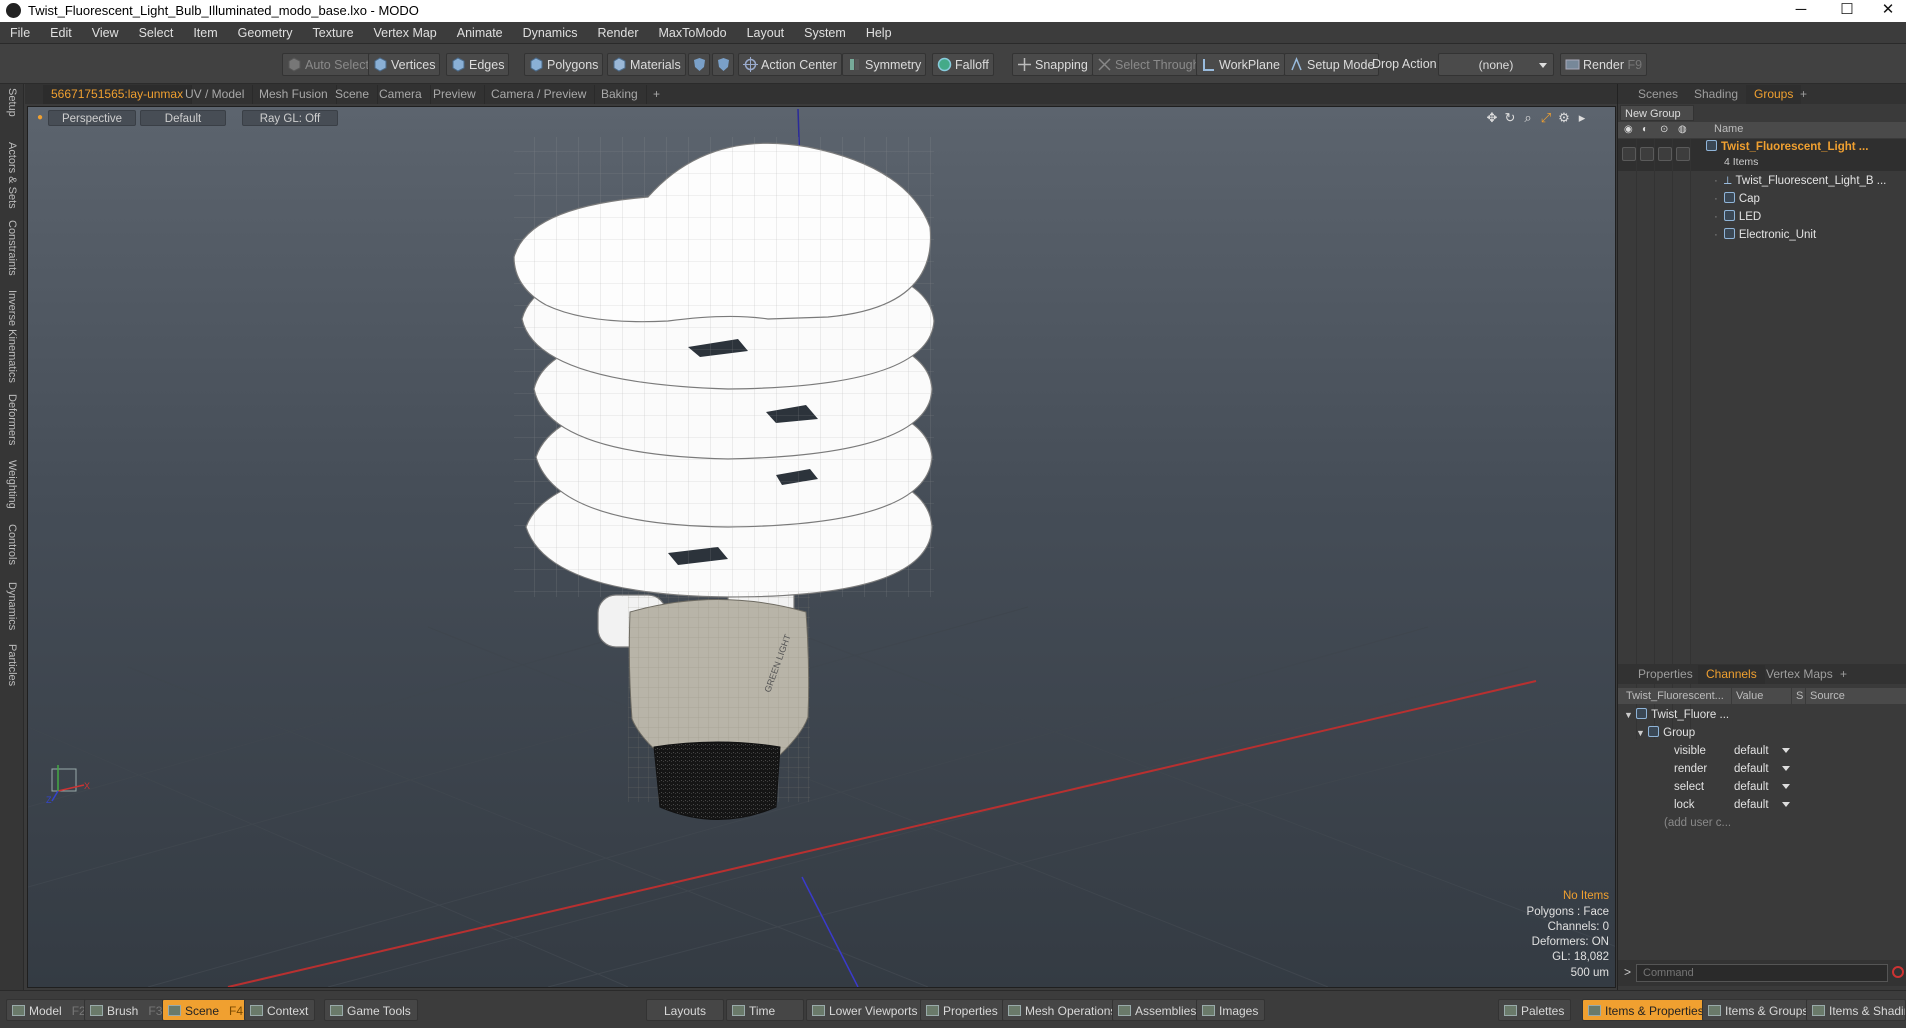  Describe the element at coordinates (962, 1010) in the screenshot. I see `properties-button: Properties` at that location.